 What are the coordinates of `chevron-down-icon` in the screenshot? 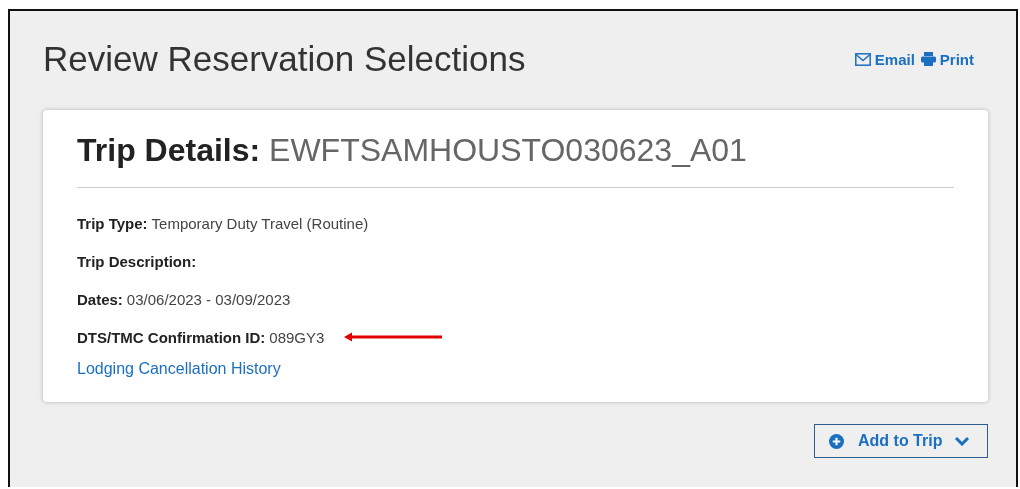 It's located at (962, 441).